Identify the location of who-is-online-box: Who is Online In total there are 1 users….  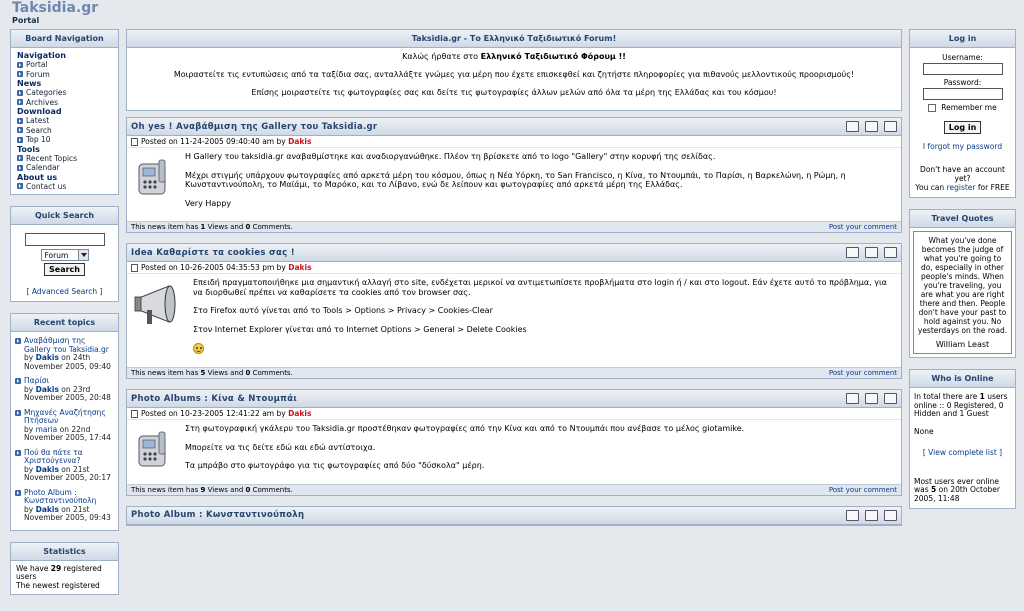
(962, 439).